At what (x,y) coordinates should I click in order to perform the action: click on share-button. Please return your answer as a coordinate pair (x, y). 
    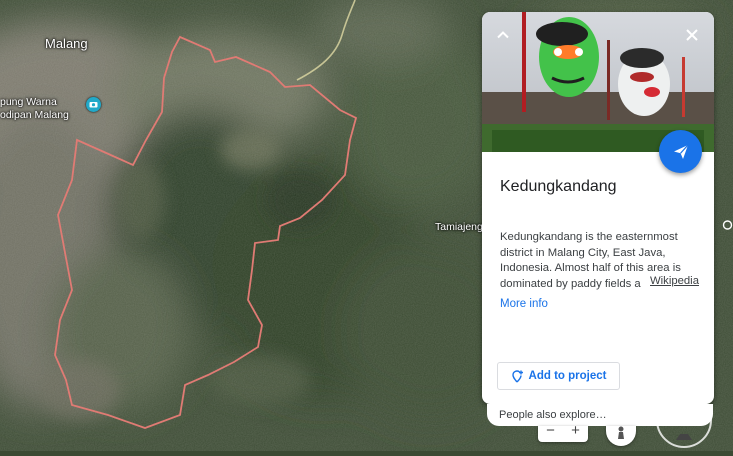
    Looking at the image, I should click on (680, 151).